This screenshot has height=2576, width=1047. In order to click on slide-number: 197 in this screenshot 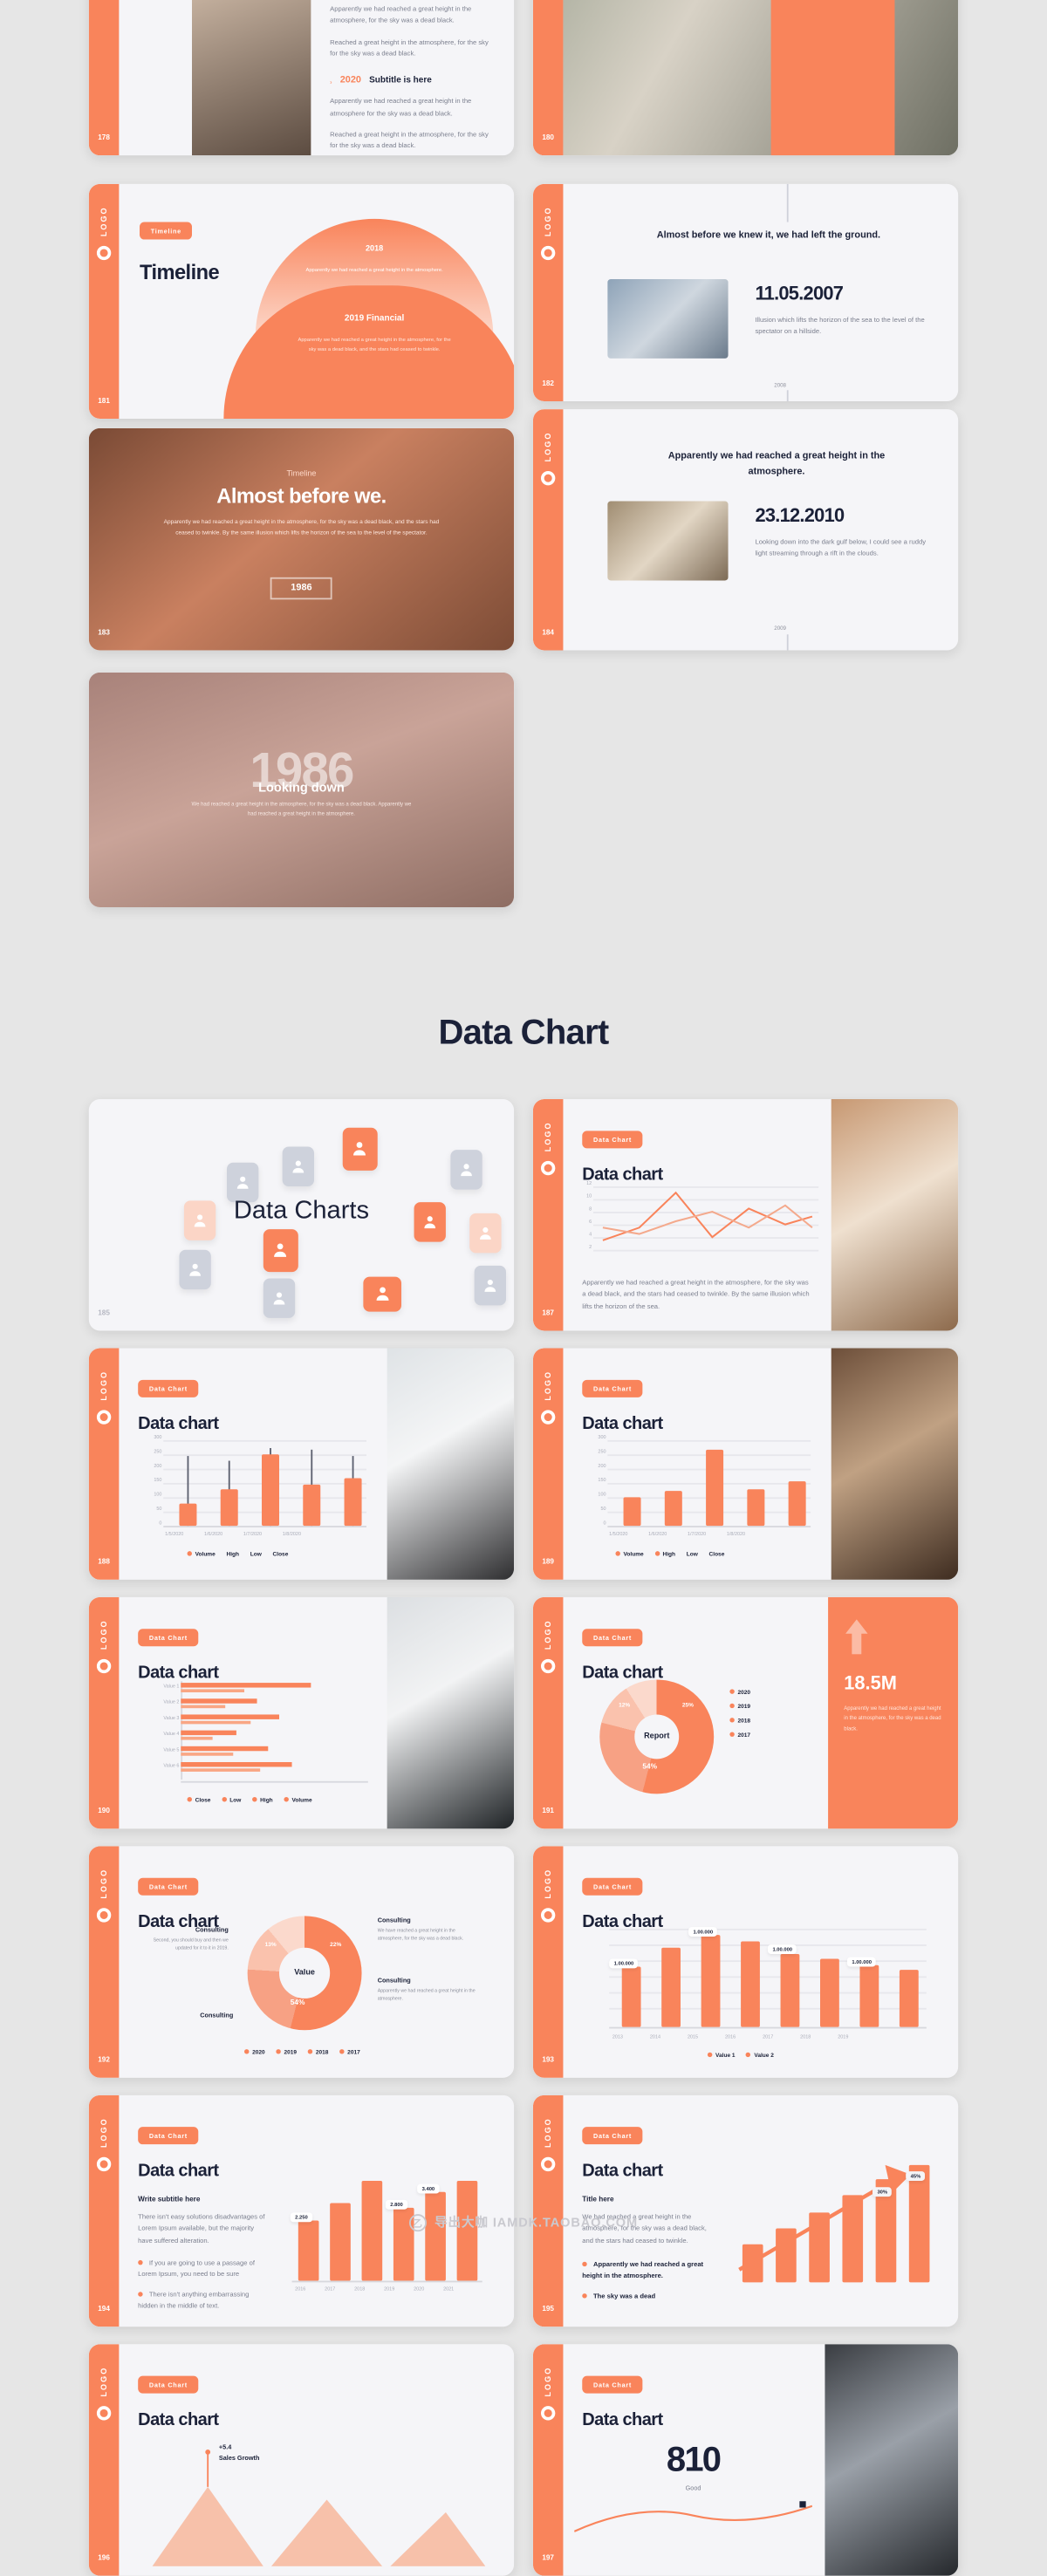, I will do `click(548, 2557)`.